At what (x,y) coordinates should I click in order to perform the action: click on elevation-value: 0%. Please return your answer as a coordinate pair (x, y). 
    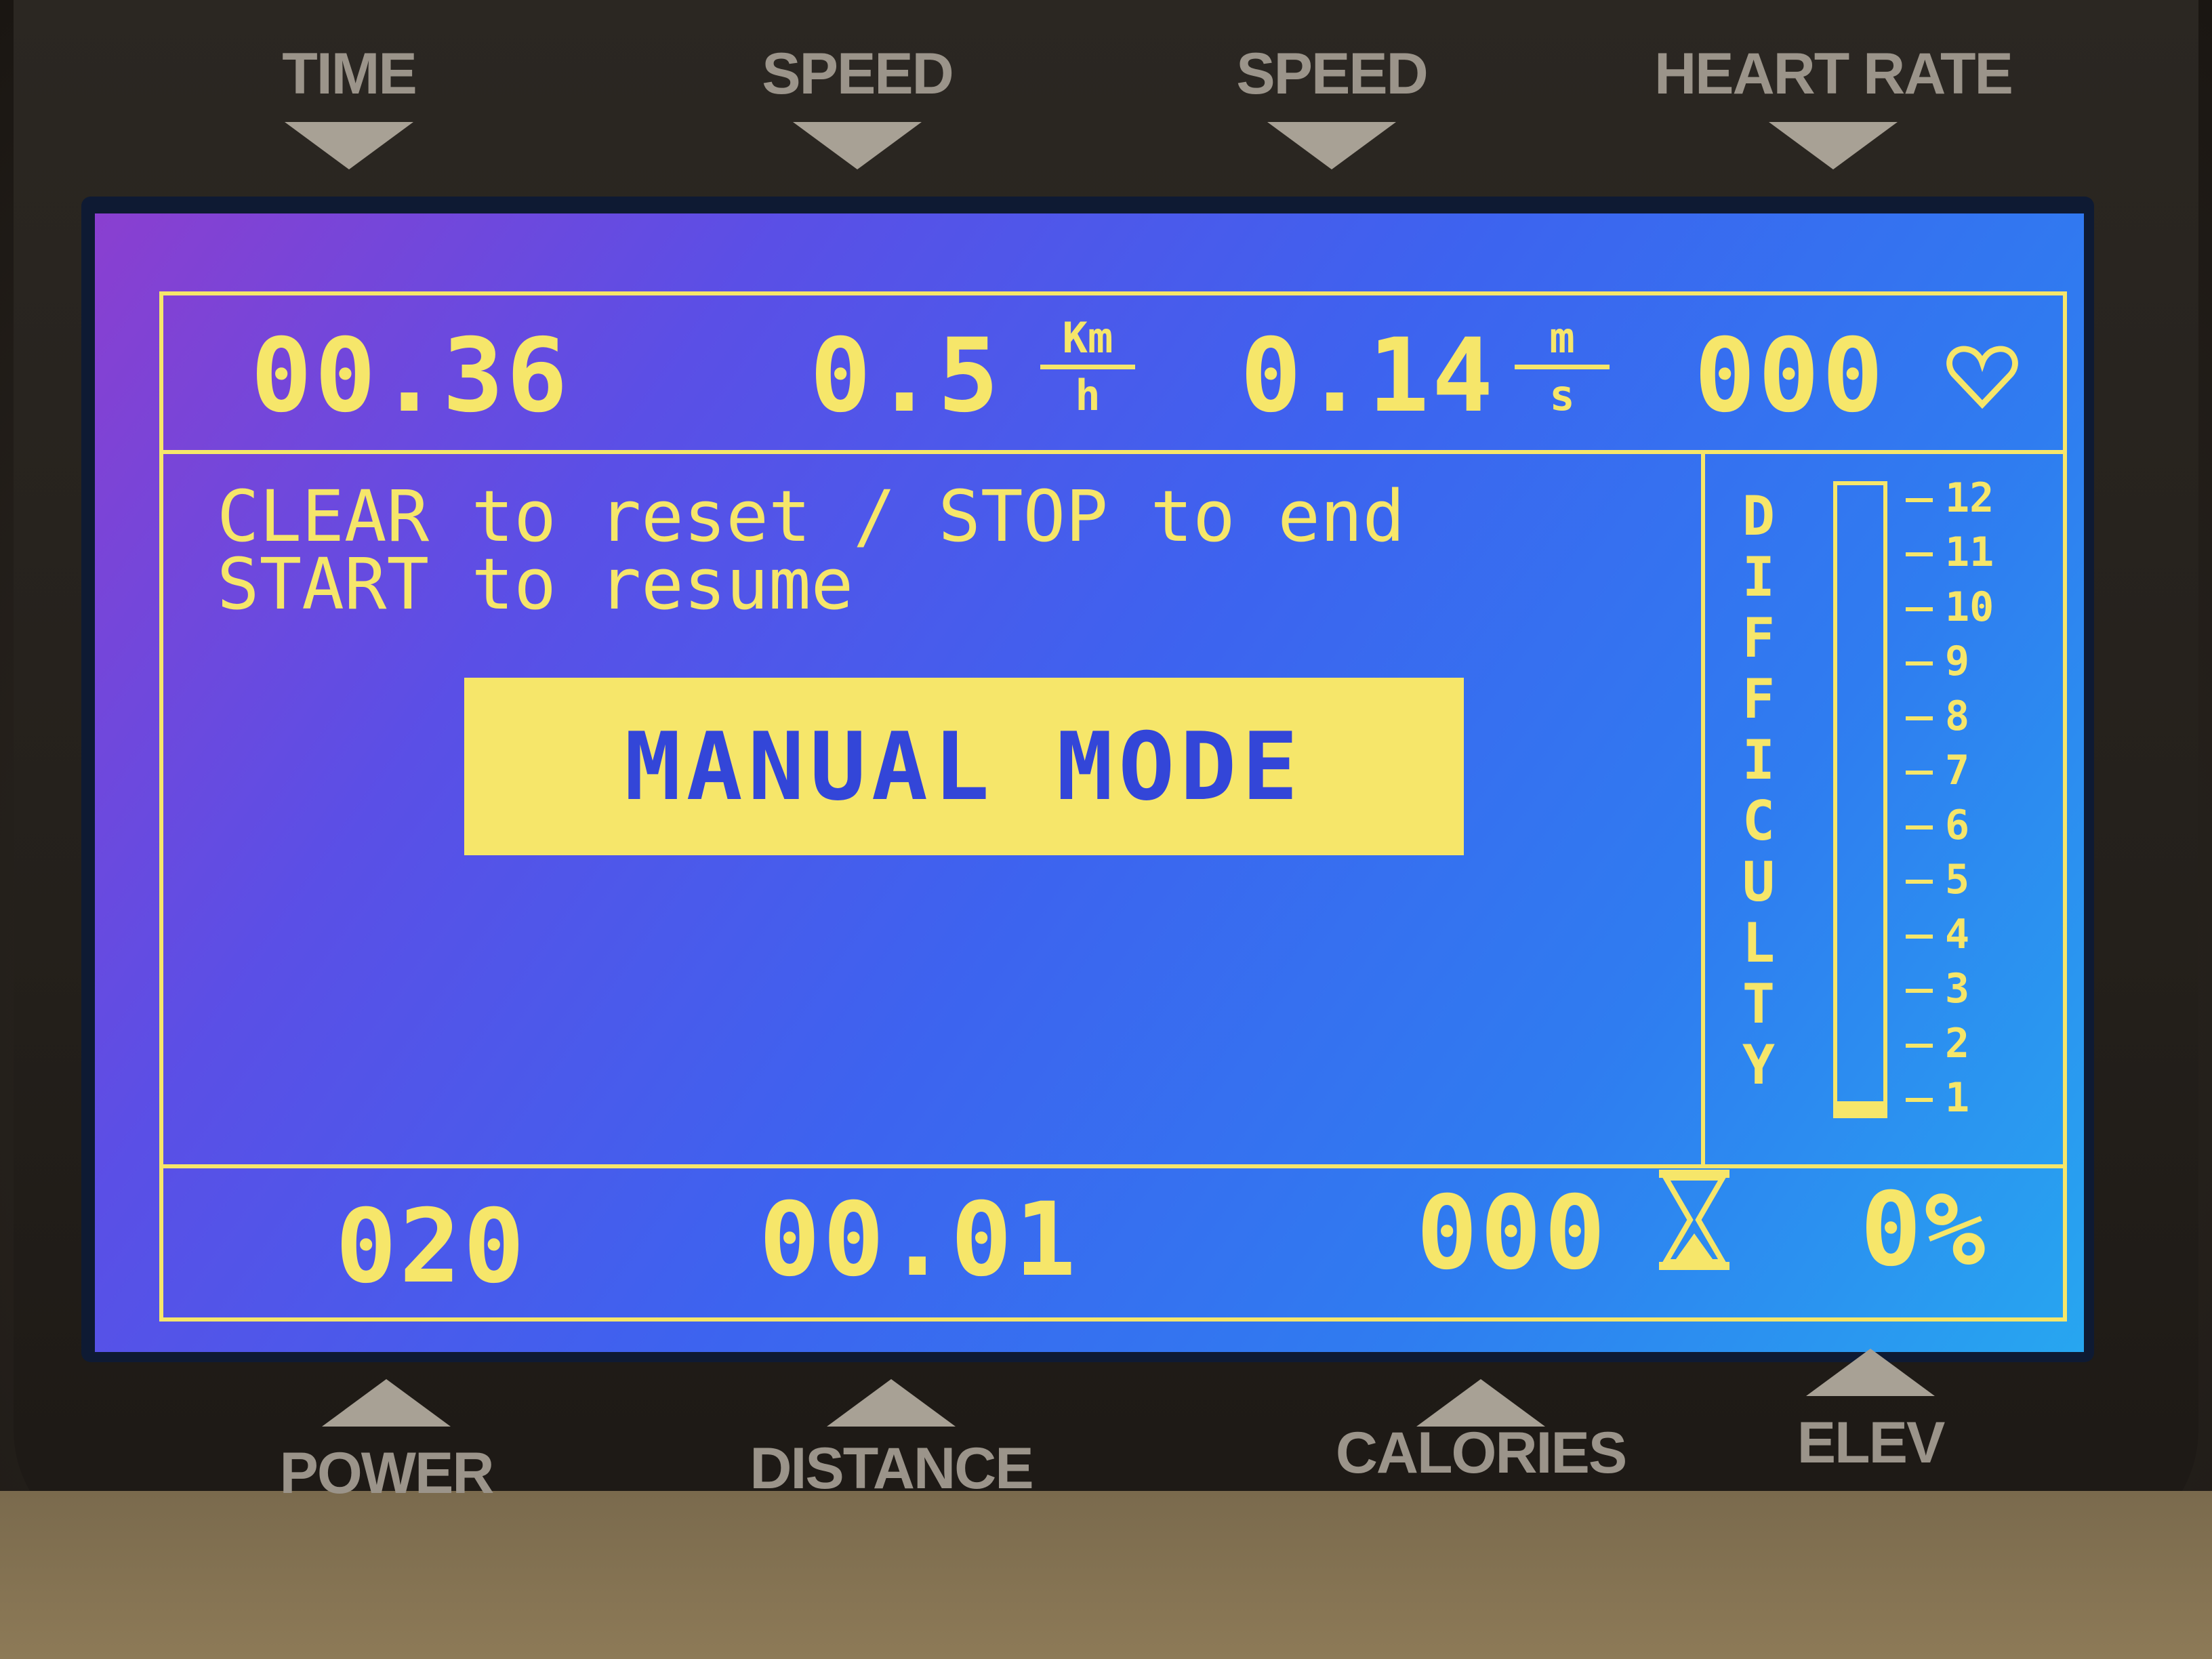
    Looking at the image, I should click on (1924, 1230).